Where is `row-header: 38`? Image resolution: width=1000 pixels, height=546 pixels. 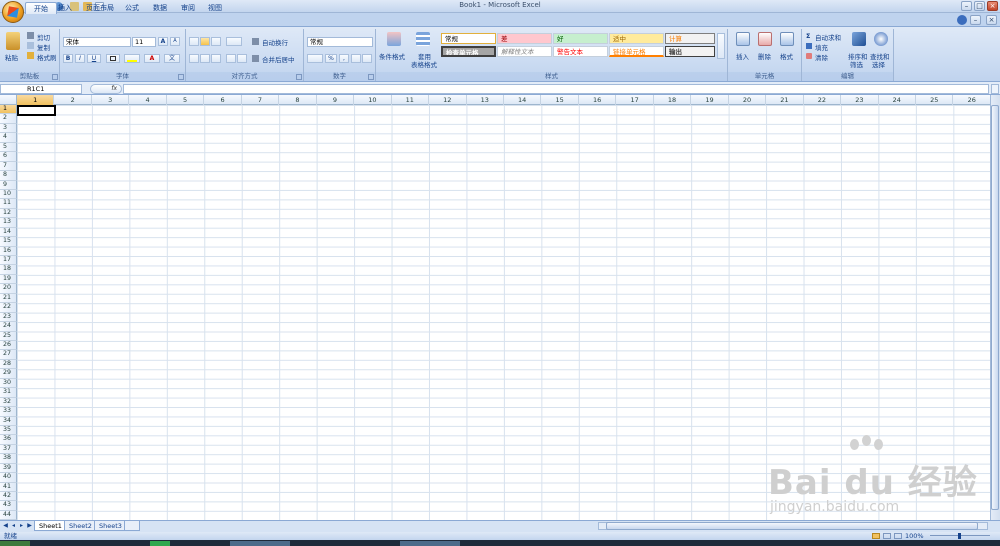
row-header: 38 is located at coordinates (8, 459).